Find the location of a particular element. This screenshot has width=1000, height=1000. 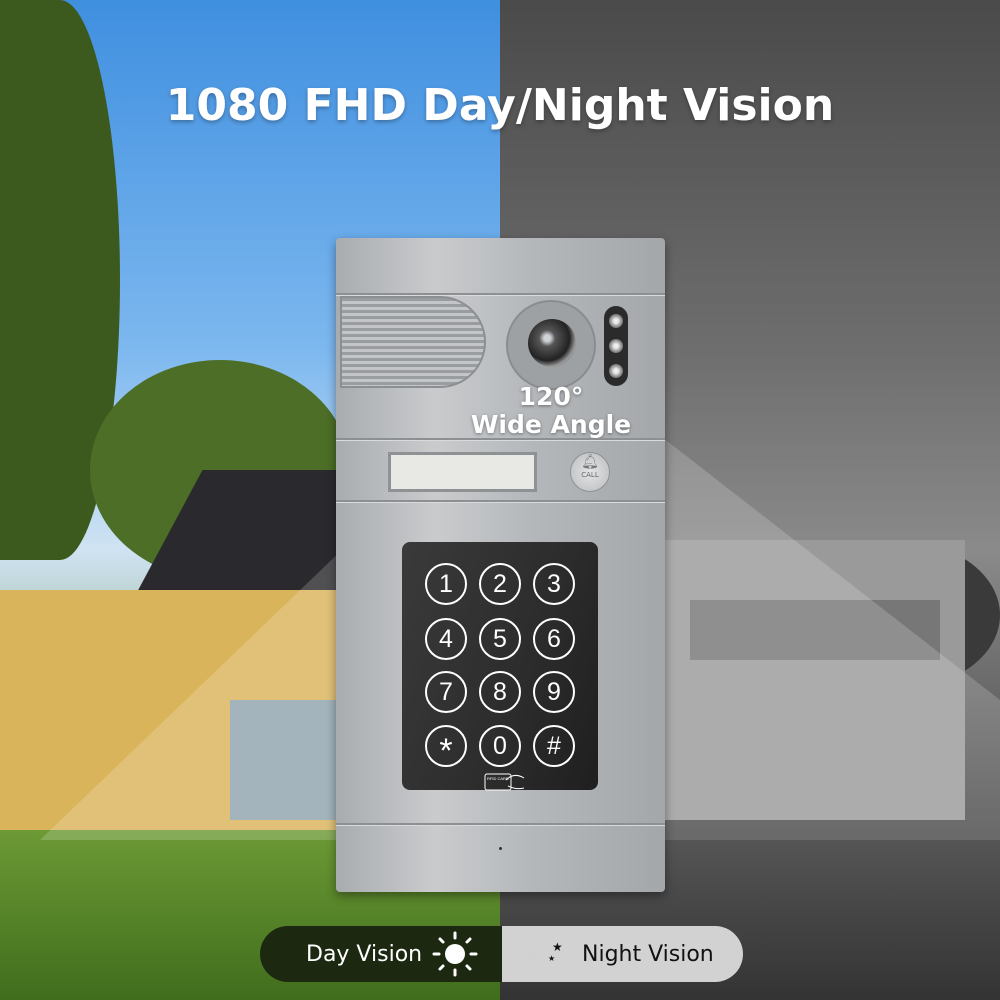

speaker-grille is located at coordinates (413, 342).